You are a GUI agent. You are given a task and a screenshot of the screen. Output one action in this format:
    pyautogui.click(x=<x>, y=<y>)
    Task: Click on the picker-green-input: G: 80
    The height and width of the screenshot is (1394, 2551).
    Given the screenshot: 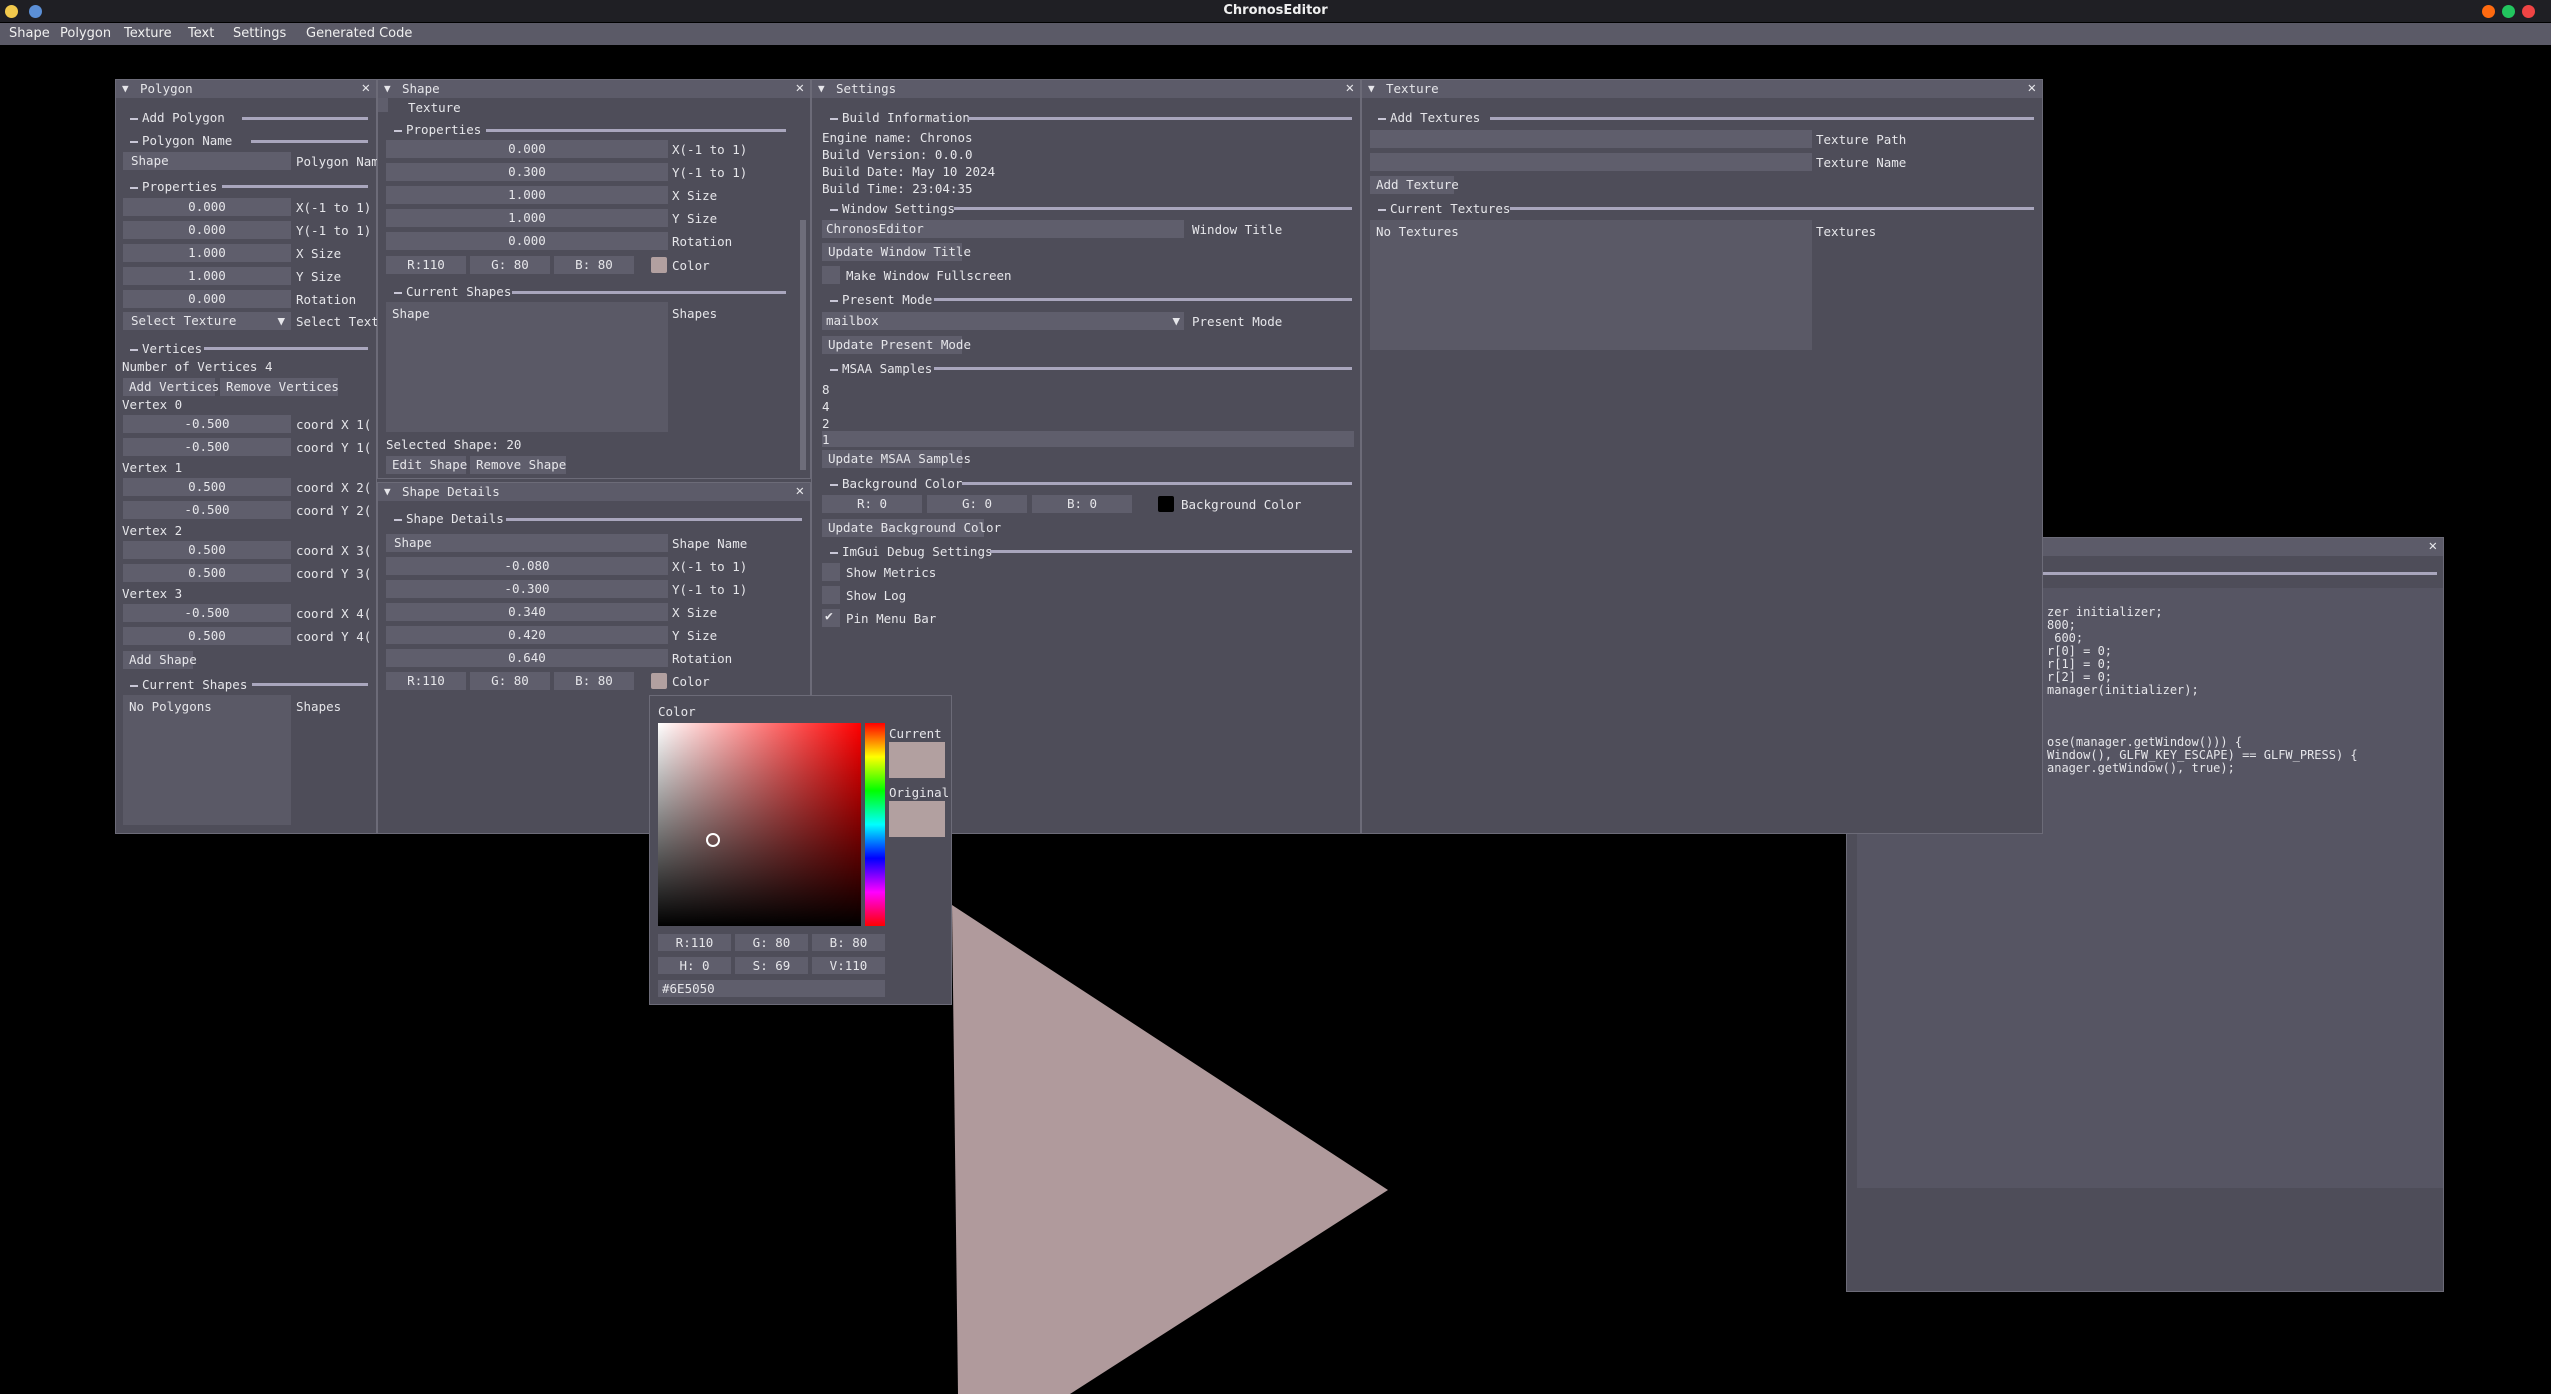 What is the action you would take?
    pyautogui.click(x=771, y=942)
    